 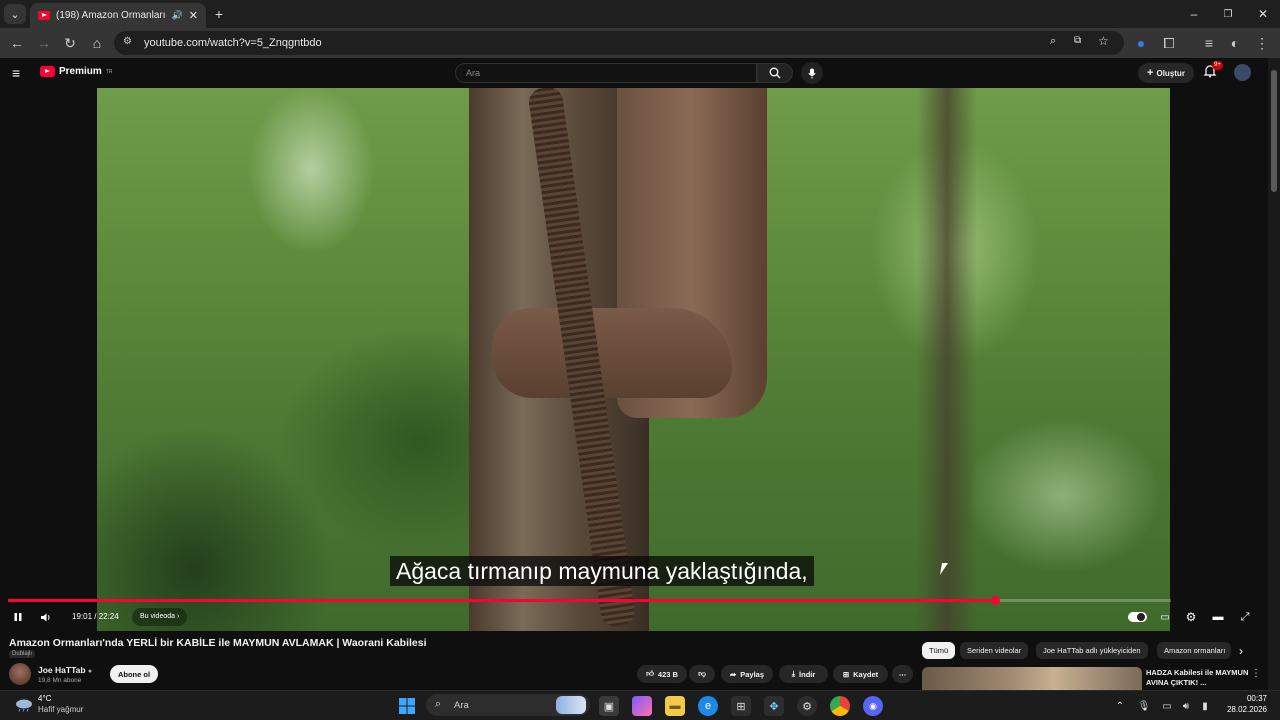 What do you see at coordinates (873, 706) in the screenshot?
I see `discord-icon: ◉` at bounding box center [873, 706].